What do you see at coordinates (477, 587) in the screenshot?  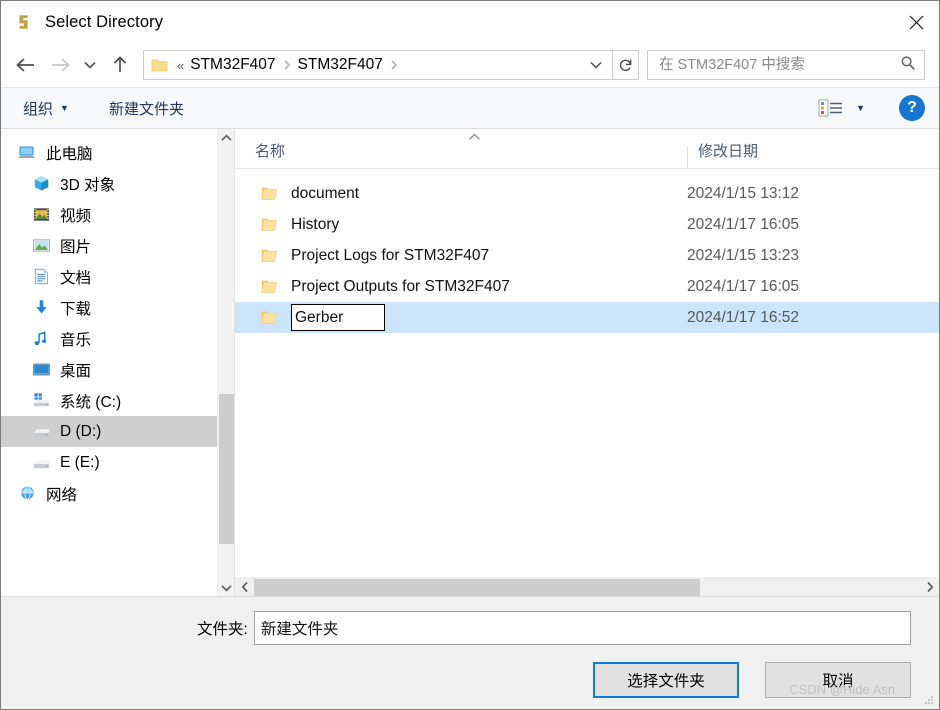 I see `horizontal-scroll-thumb` at bounding box center [477, 587].